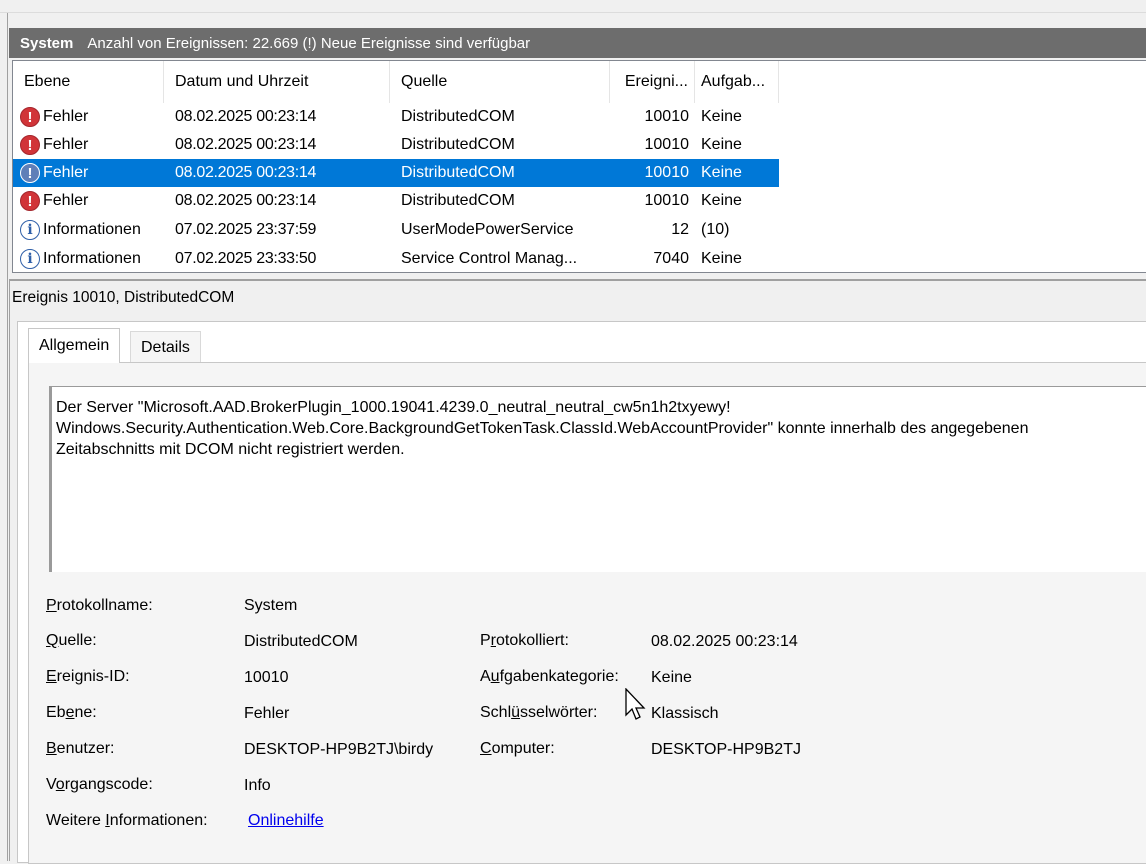 The height and width of the screenshot is (864, 1146). What do you see at coordinates (246, 229) in the screenshot?
I see `event-date: 07.02.2025 23:37:59` at bounding box center [246, 229].